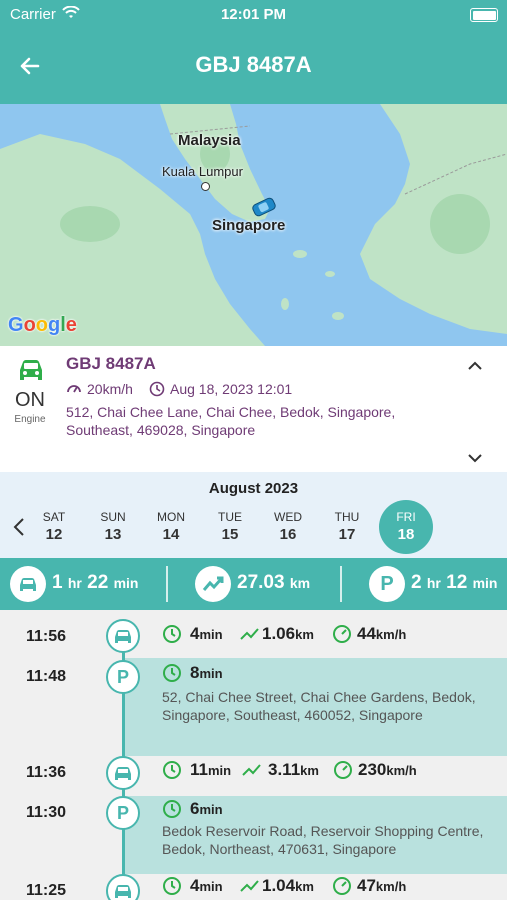 This screenshot has width=507, height=900. What do you see at coordinates (209, 140) in the screenshot?
I see `map-label-country: Malaysia` at bounding box center [209, 140].